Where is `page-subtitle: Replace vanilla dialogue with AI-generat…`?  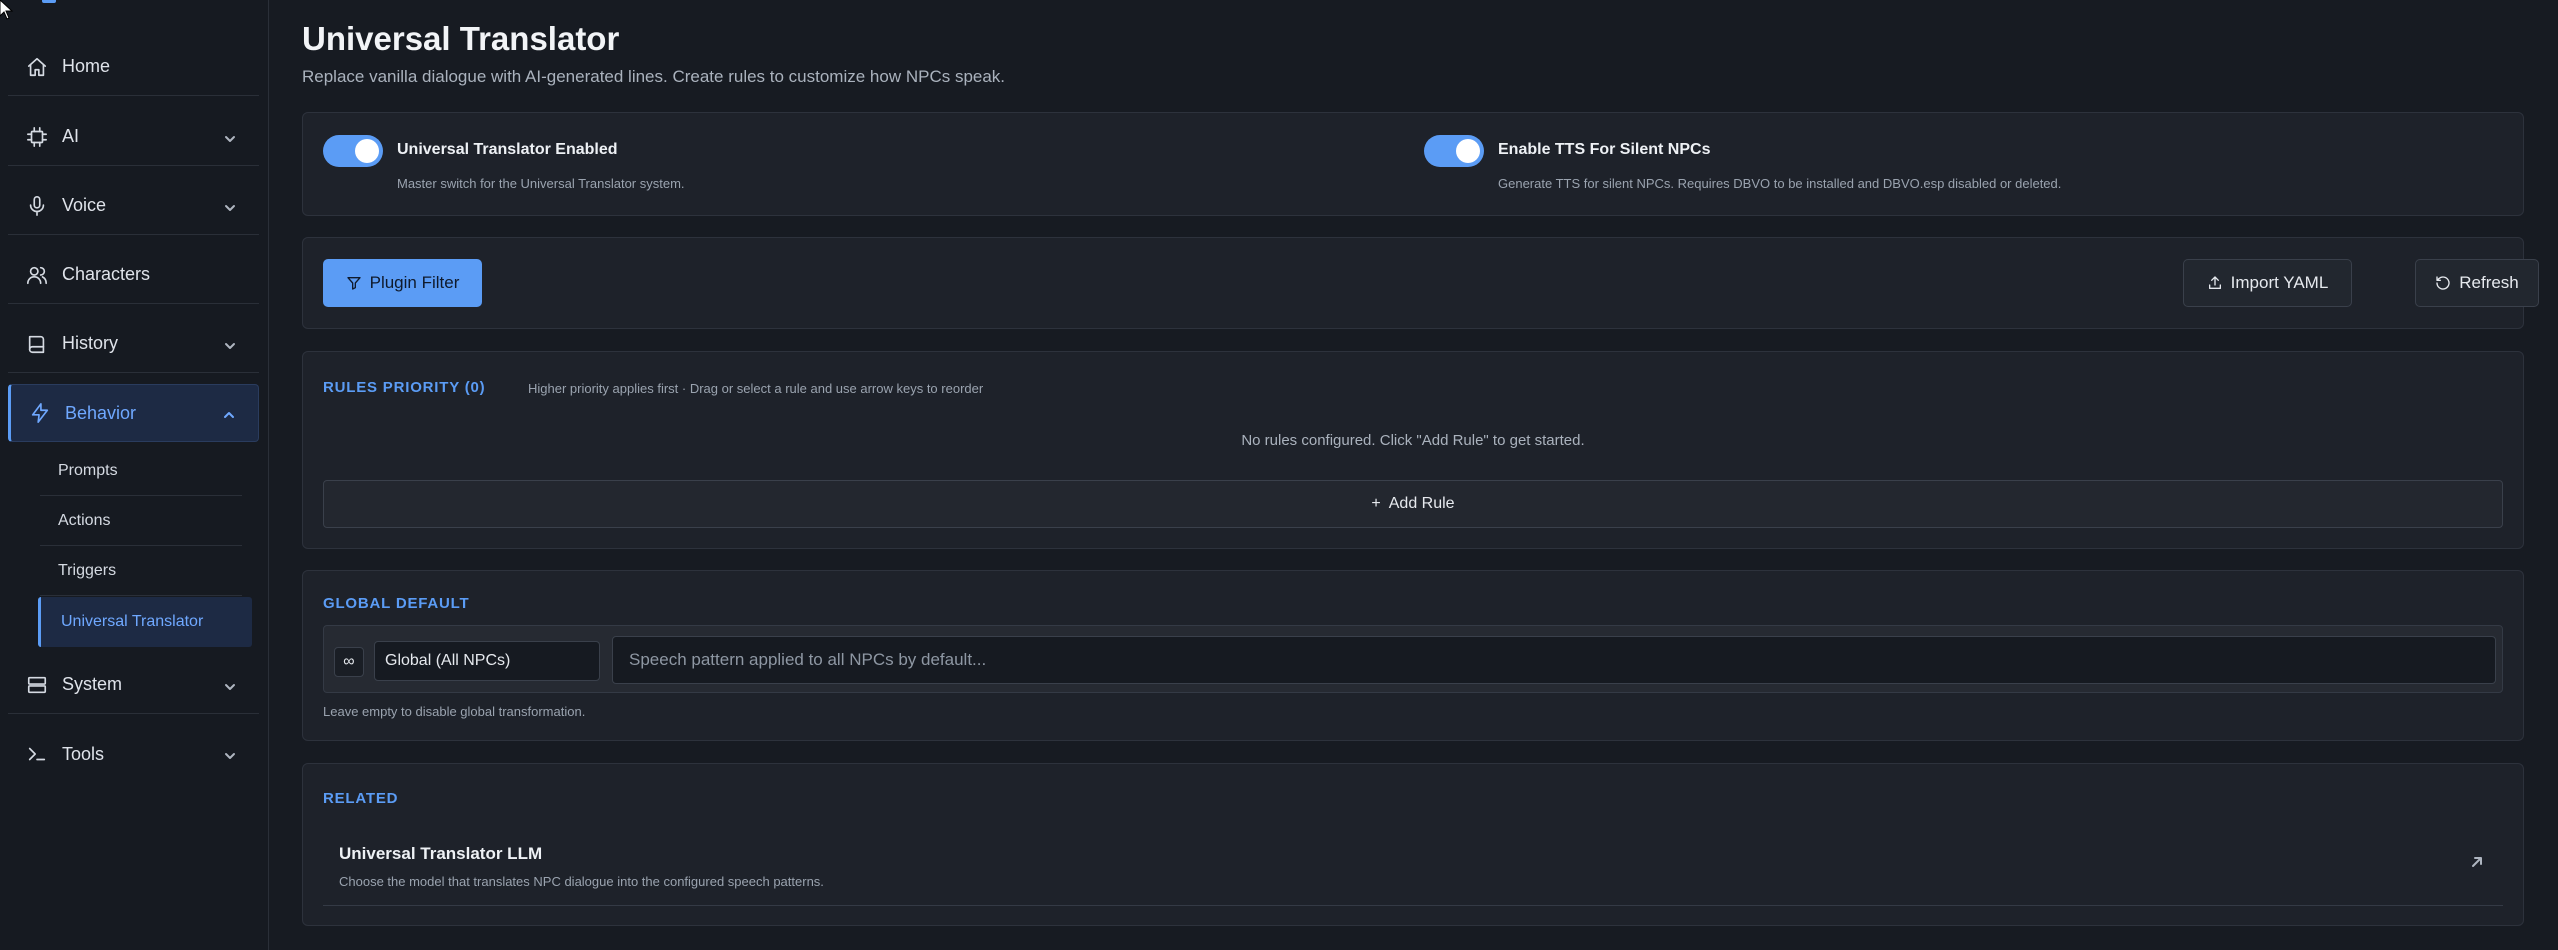
page-subtitle: Replace vanilla dialogue with AI-generat… is located at coordinates (654, 76).